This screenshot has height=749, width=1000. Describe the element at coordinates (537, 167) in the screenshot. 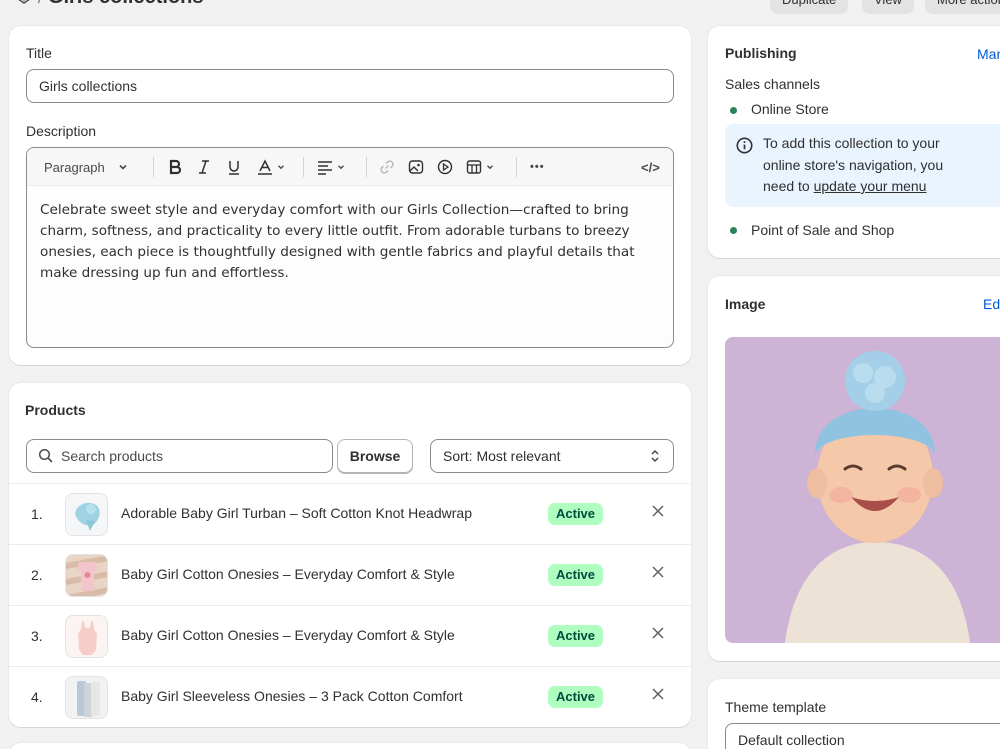

I see `more-formatting-button: •••` at that location.